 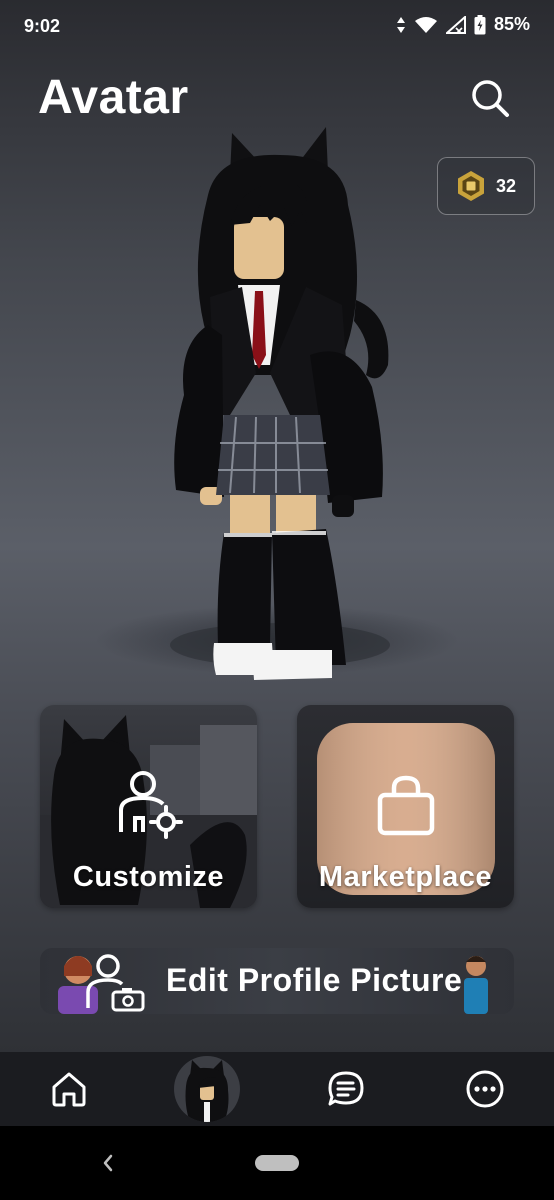 What do you see at coordinates (277, 27) in the screenshot?
I see `status-bar: 9:02 85%` at bounding box center [277, 27].